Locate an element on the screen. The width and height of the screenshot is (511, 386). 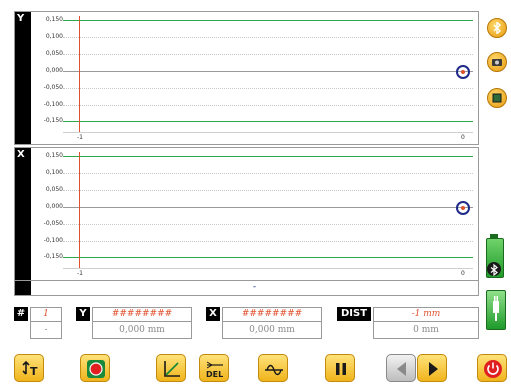
y-readout-value: ######## is located at coordinates (142, 314).